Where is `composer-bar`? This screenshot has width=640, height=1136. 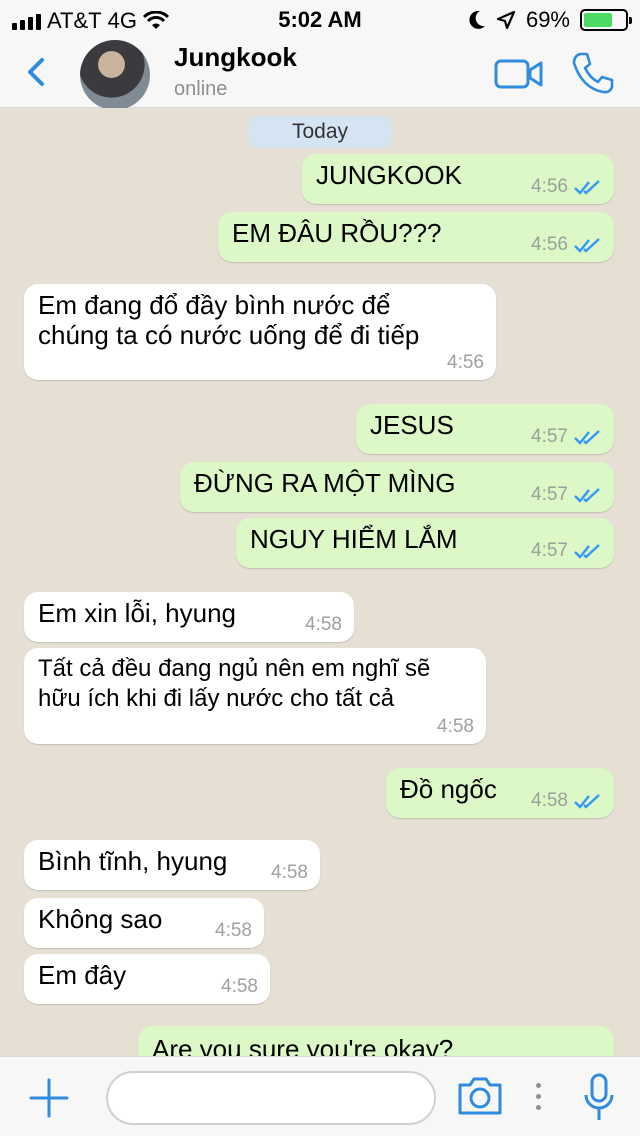 composer-bar is located at coordinates (320, 1096).